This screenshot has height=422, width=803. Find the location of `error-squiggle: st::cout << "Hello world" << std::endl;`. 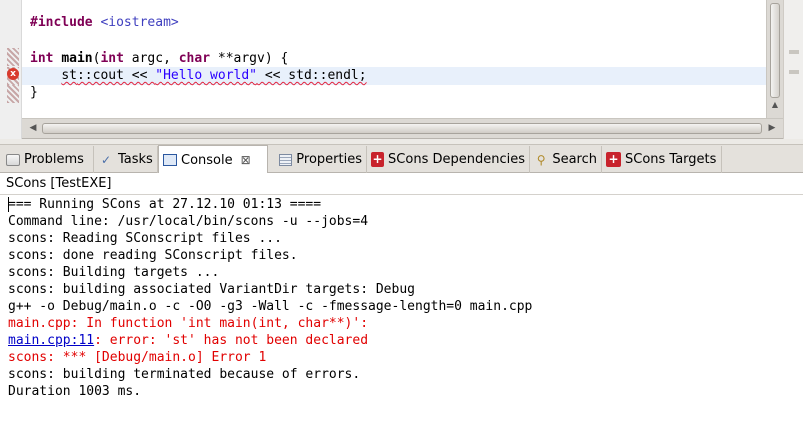

error-squiggle: st::cout << "Hello world" << std::endl; is located at coordinates (213, 75).